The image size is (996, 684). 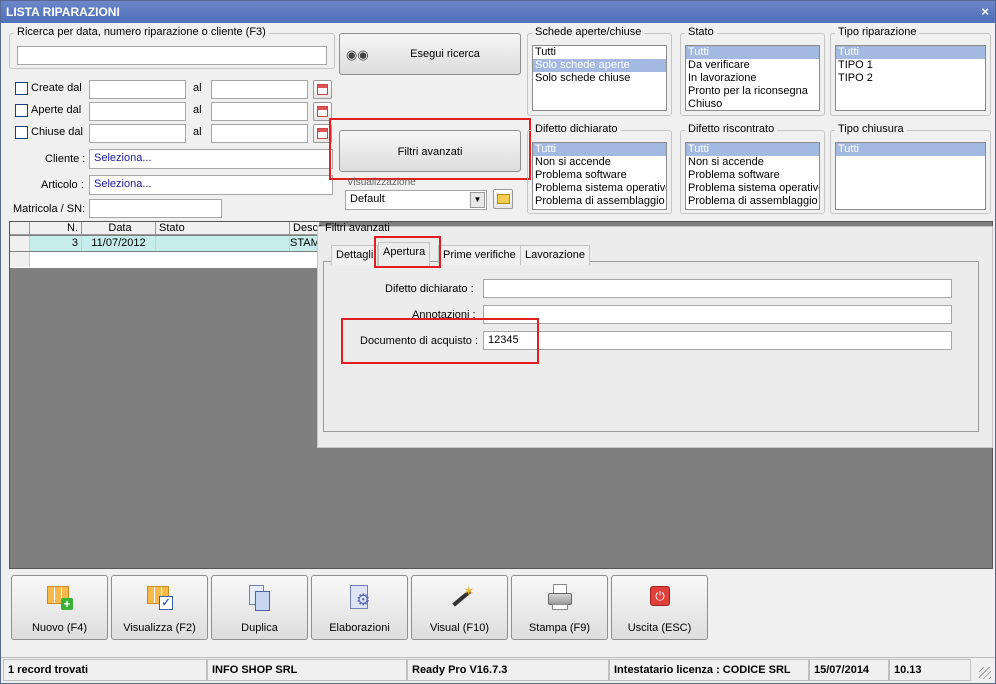 What do you see at coordinates (159, 628) in the screenshot?
I see `view-button-label: Visualizza (F2)` at bounding box center [159, 628].